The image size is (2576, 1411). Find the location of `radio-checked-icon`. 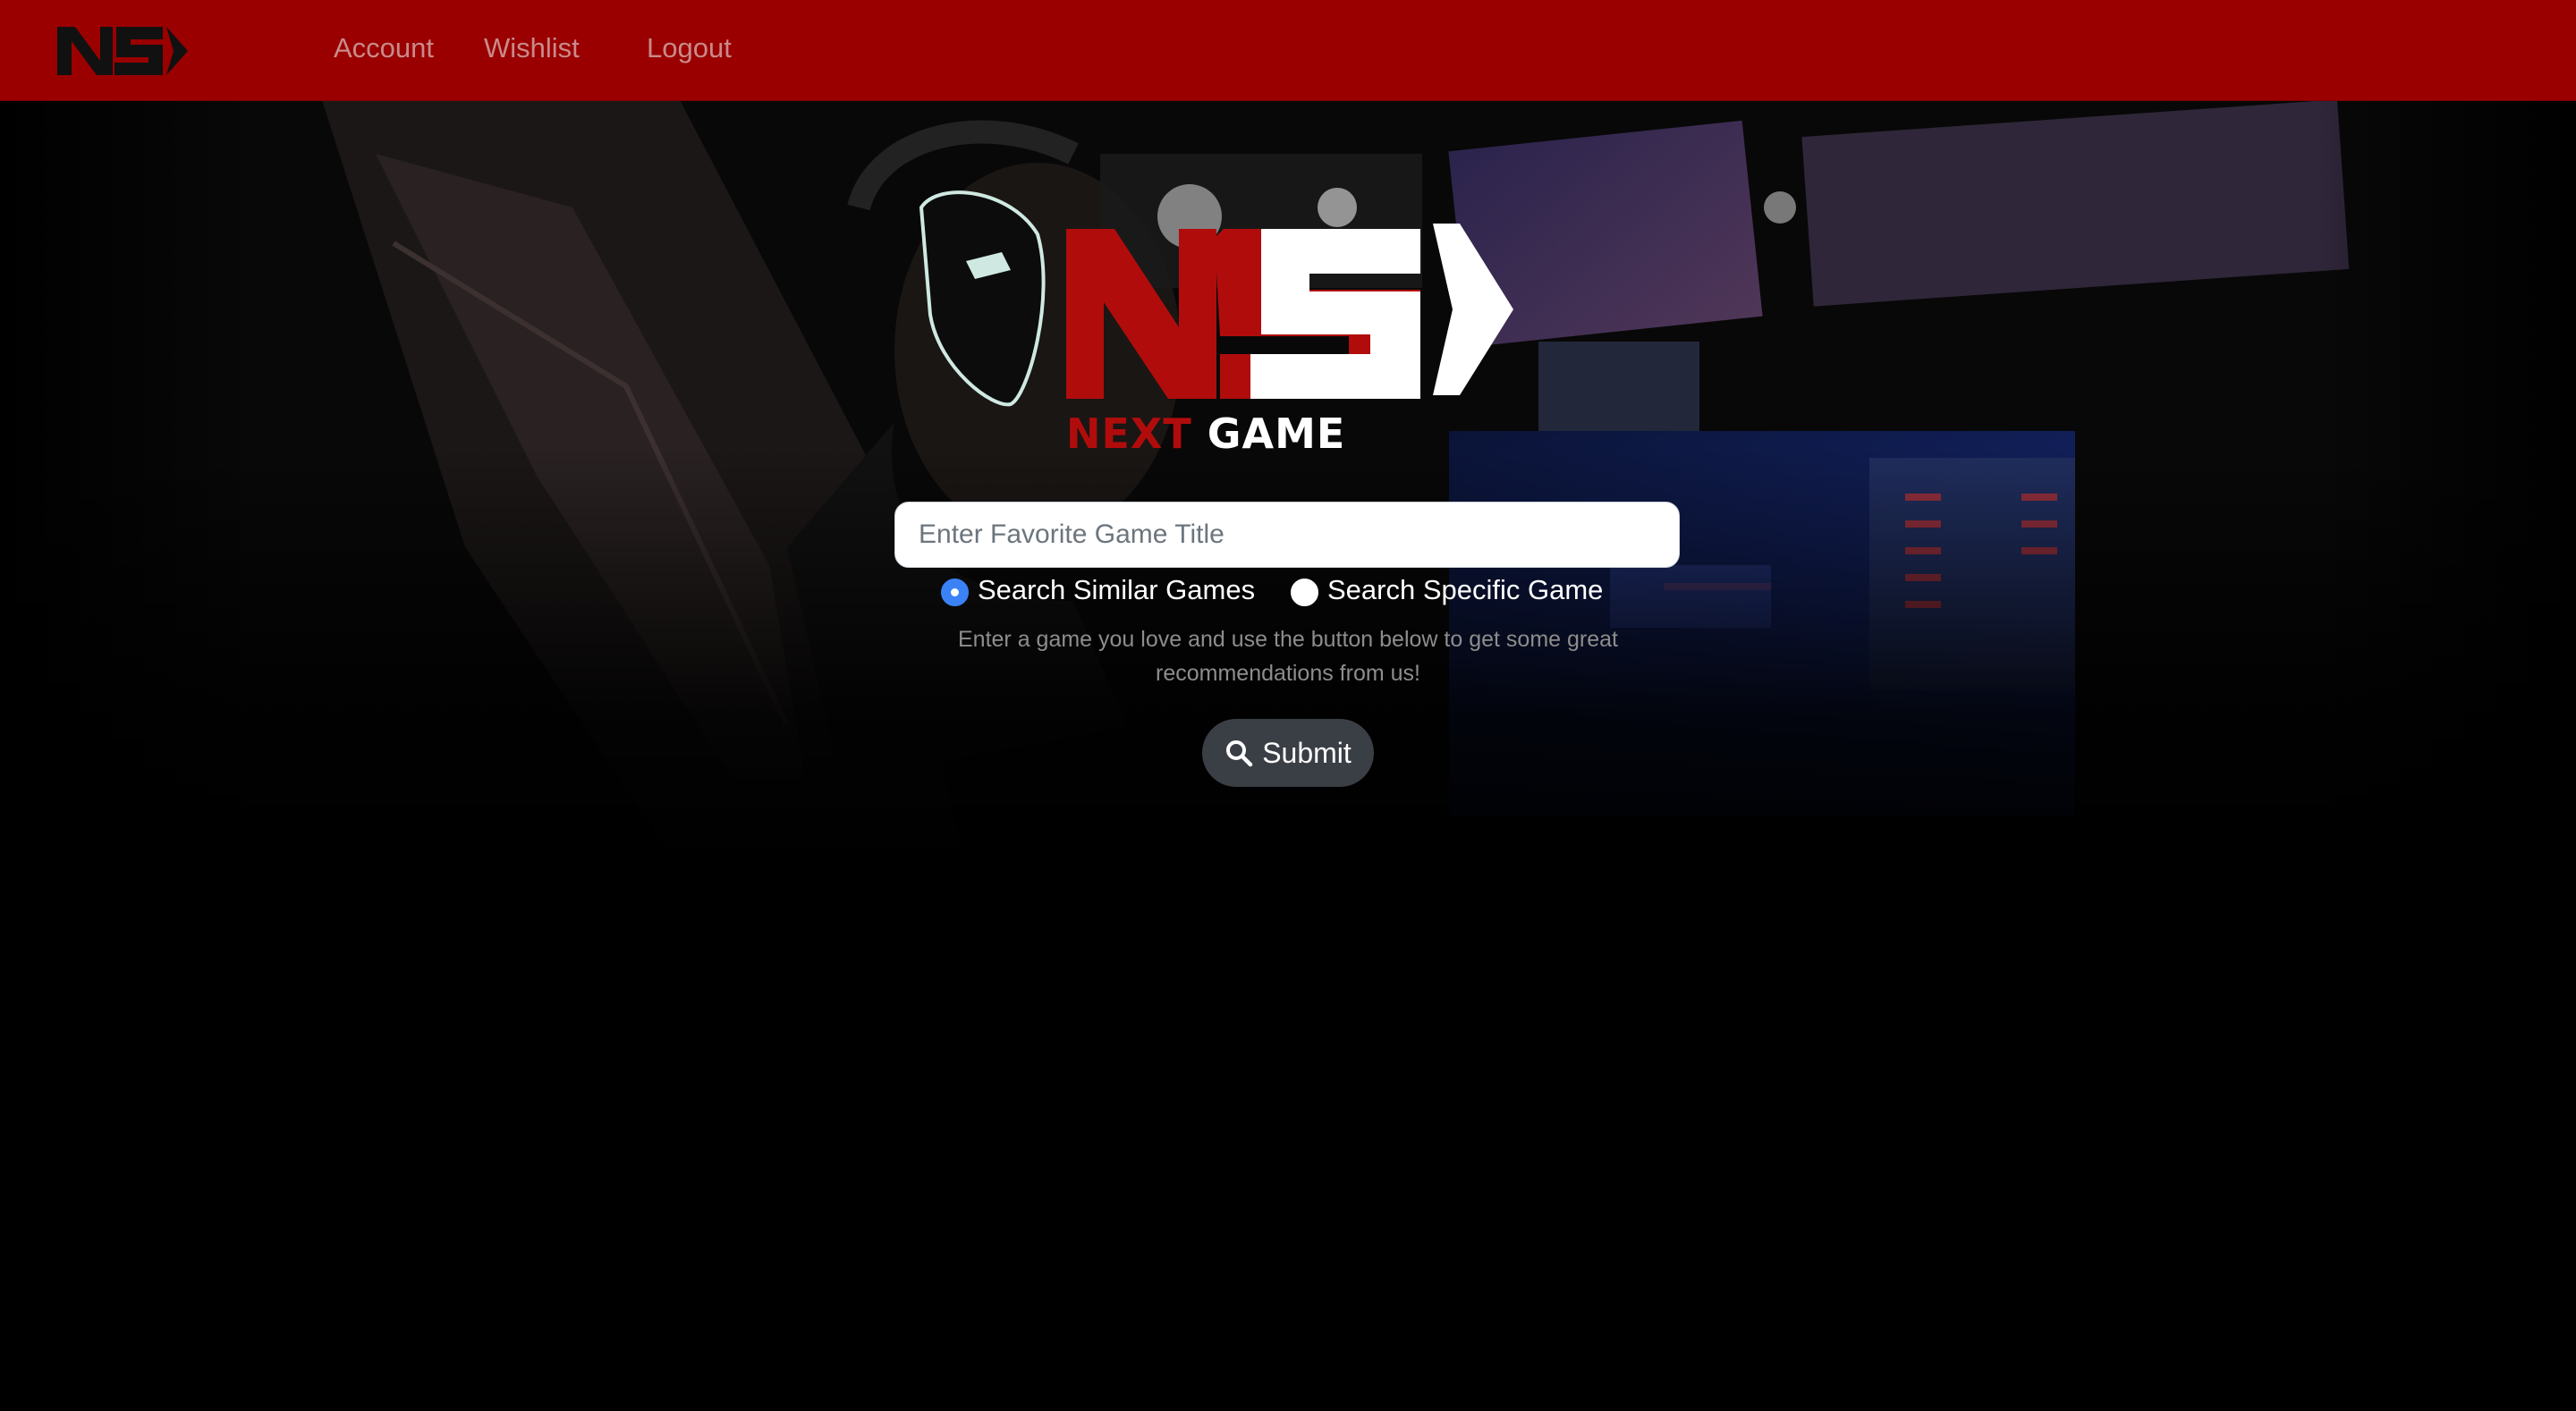

radio-checked-icon is located at coordinates (955, 592).